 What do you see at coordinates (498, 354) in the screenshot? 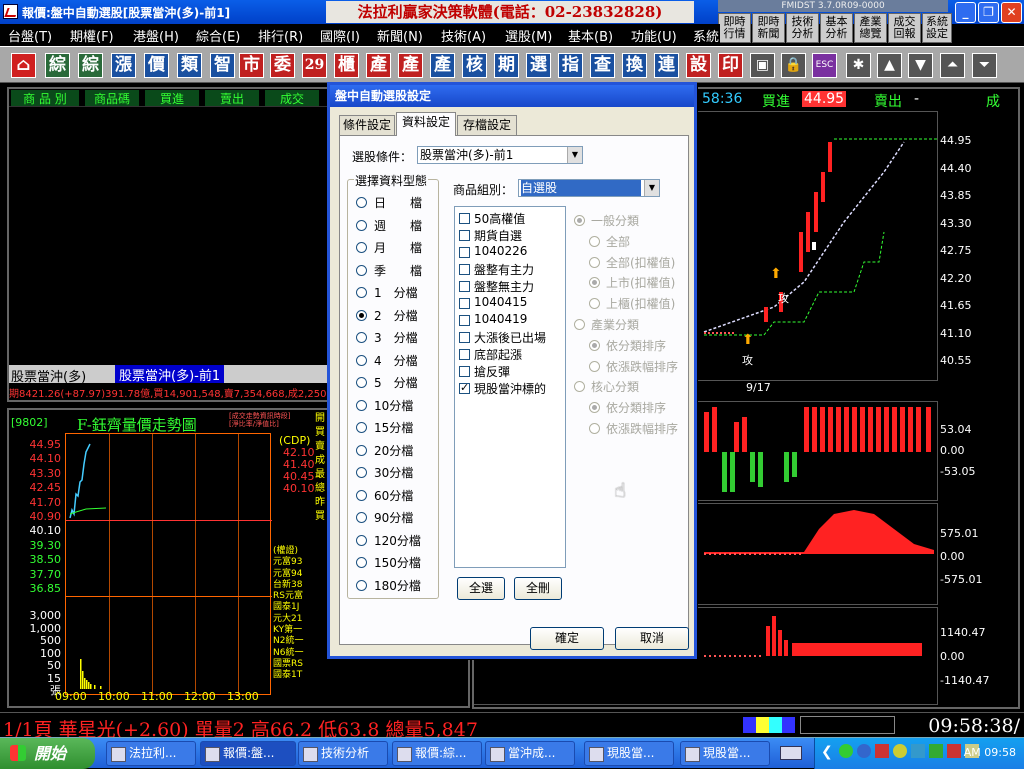
I see `group-item-label: 底部起漲` at bounding box center [498, 354].